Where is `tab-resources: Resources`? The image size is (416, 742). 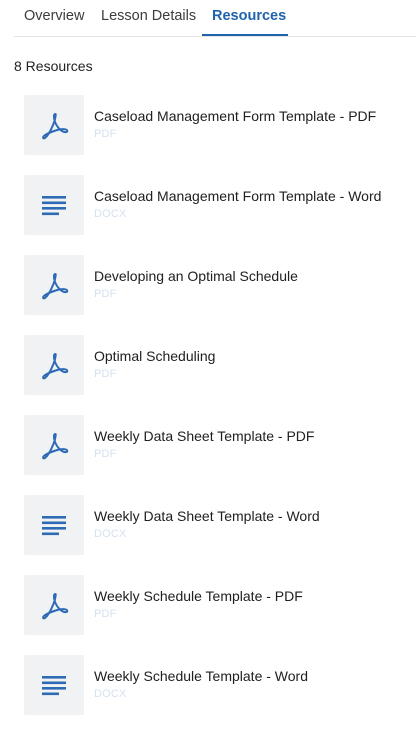 tab-resources: Resources is located at coordinates (245, 18).